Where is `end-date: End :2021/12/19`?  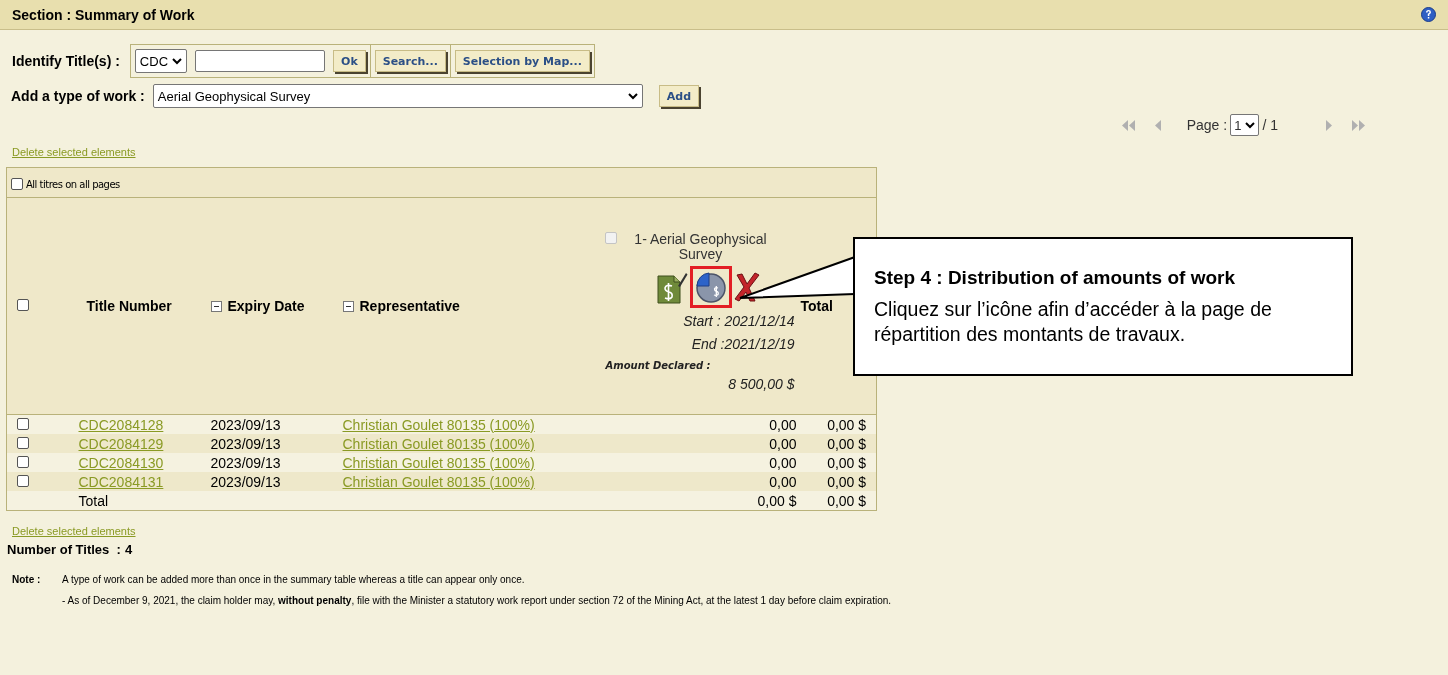 end-date: End :2021/12/19 is located at coordinates (742, 344).